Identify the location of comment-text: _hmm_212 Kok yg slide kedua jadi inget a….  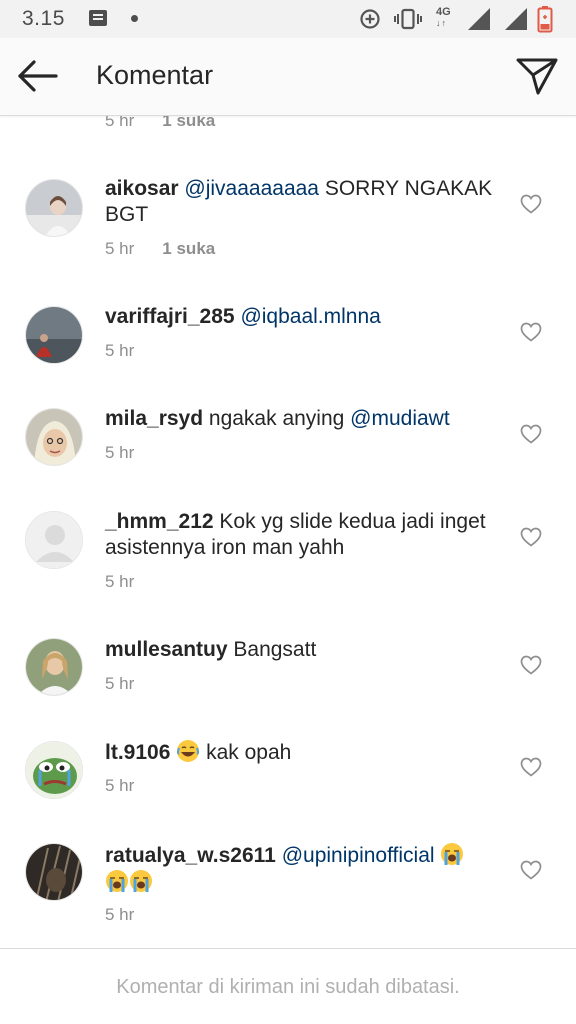
(302, 535).